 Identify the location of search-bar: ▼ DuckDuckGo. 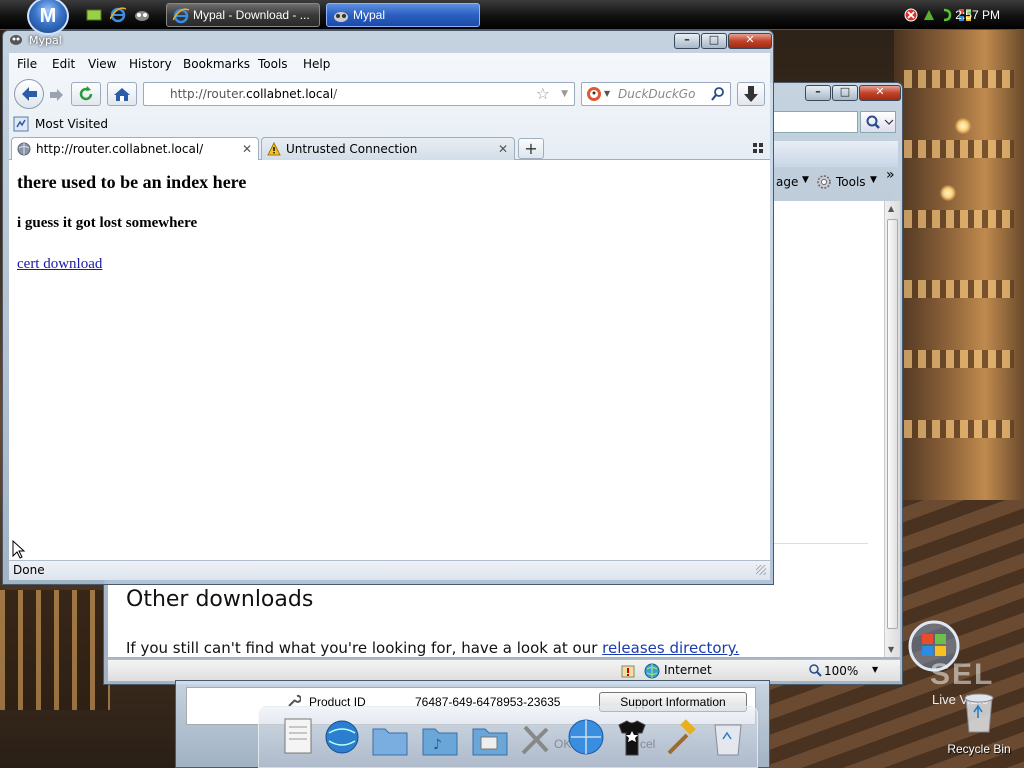
(656, 94).